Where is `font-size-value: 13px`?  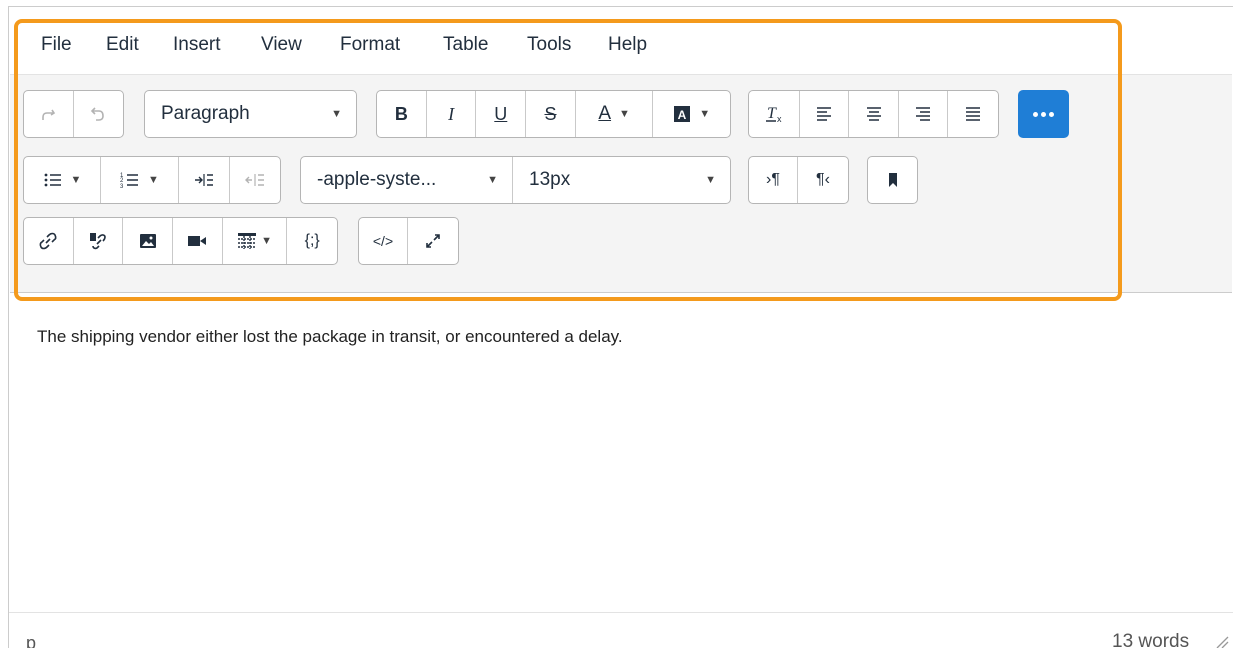 font-size-value: 13px is located at coordinates (550, 179).